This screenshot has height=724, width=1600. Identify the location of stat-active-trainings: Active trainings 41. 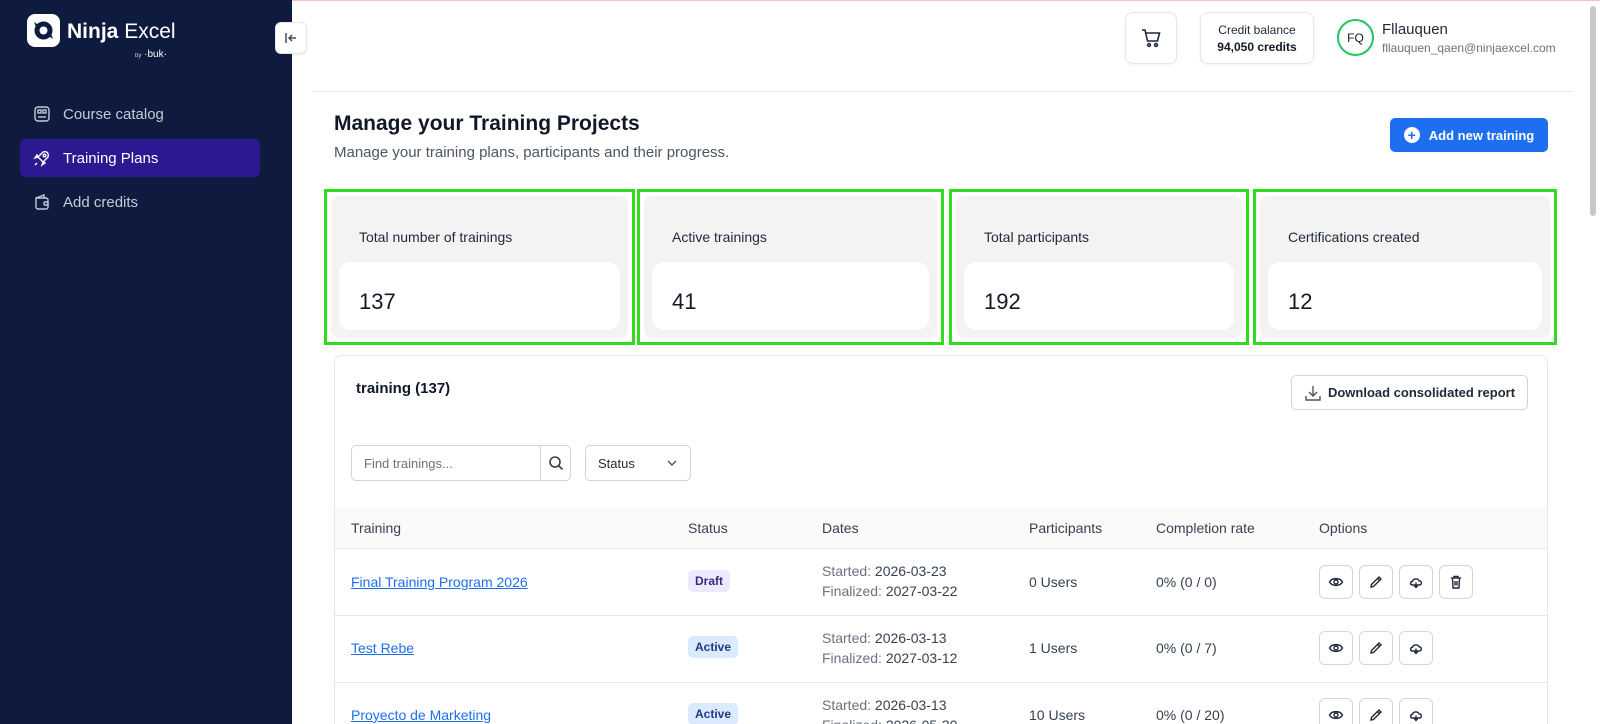
(790, 267).